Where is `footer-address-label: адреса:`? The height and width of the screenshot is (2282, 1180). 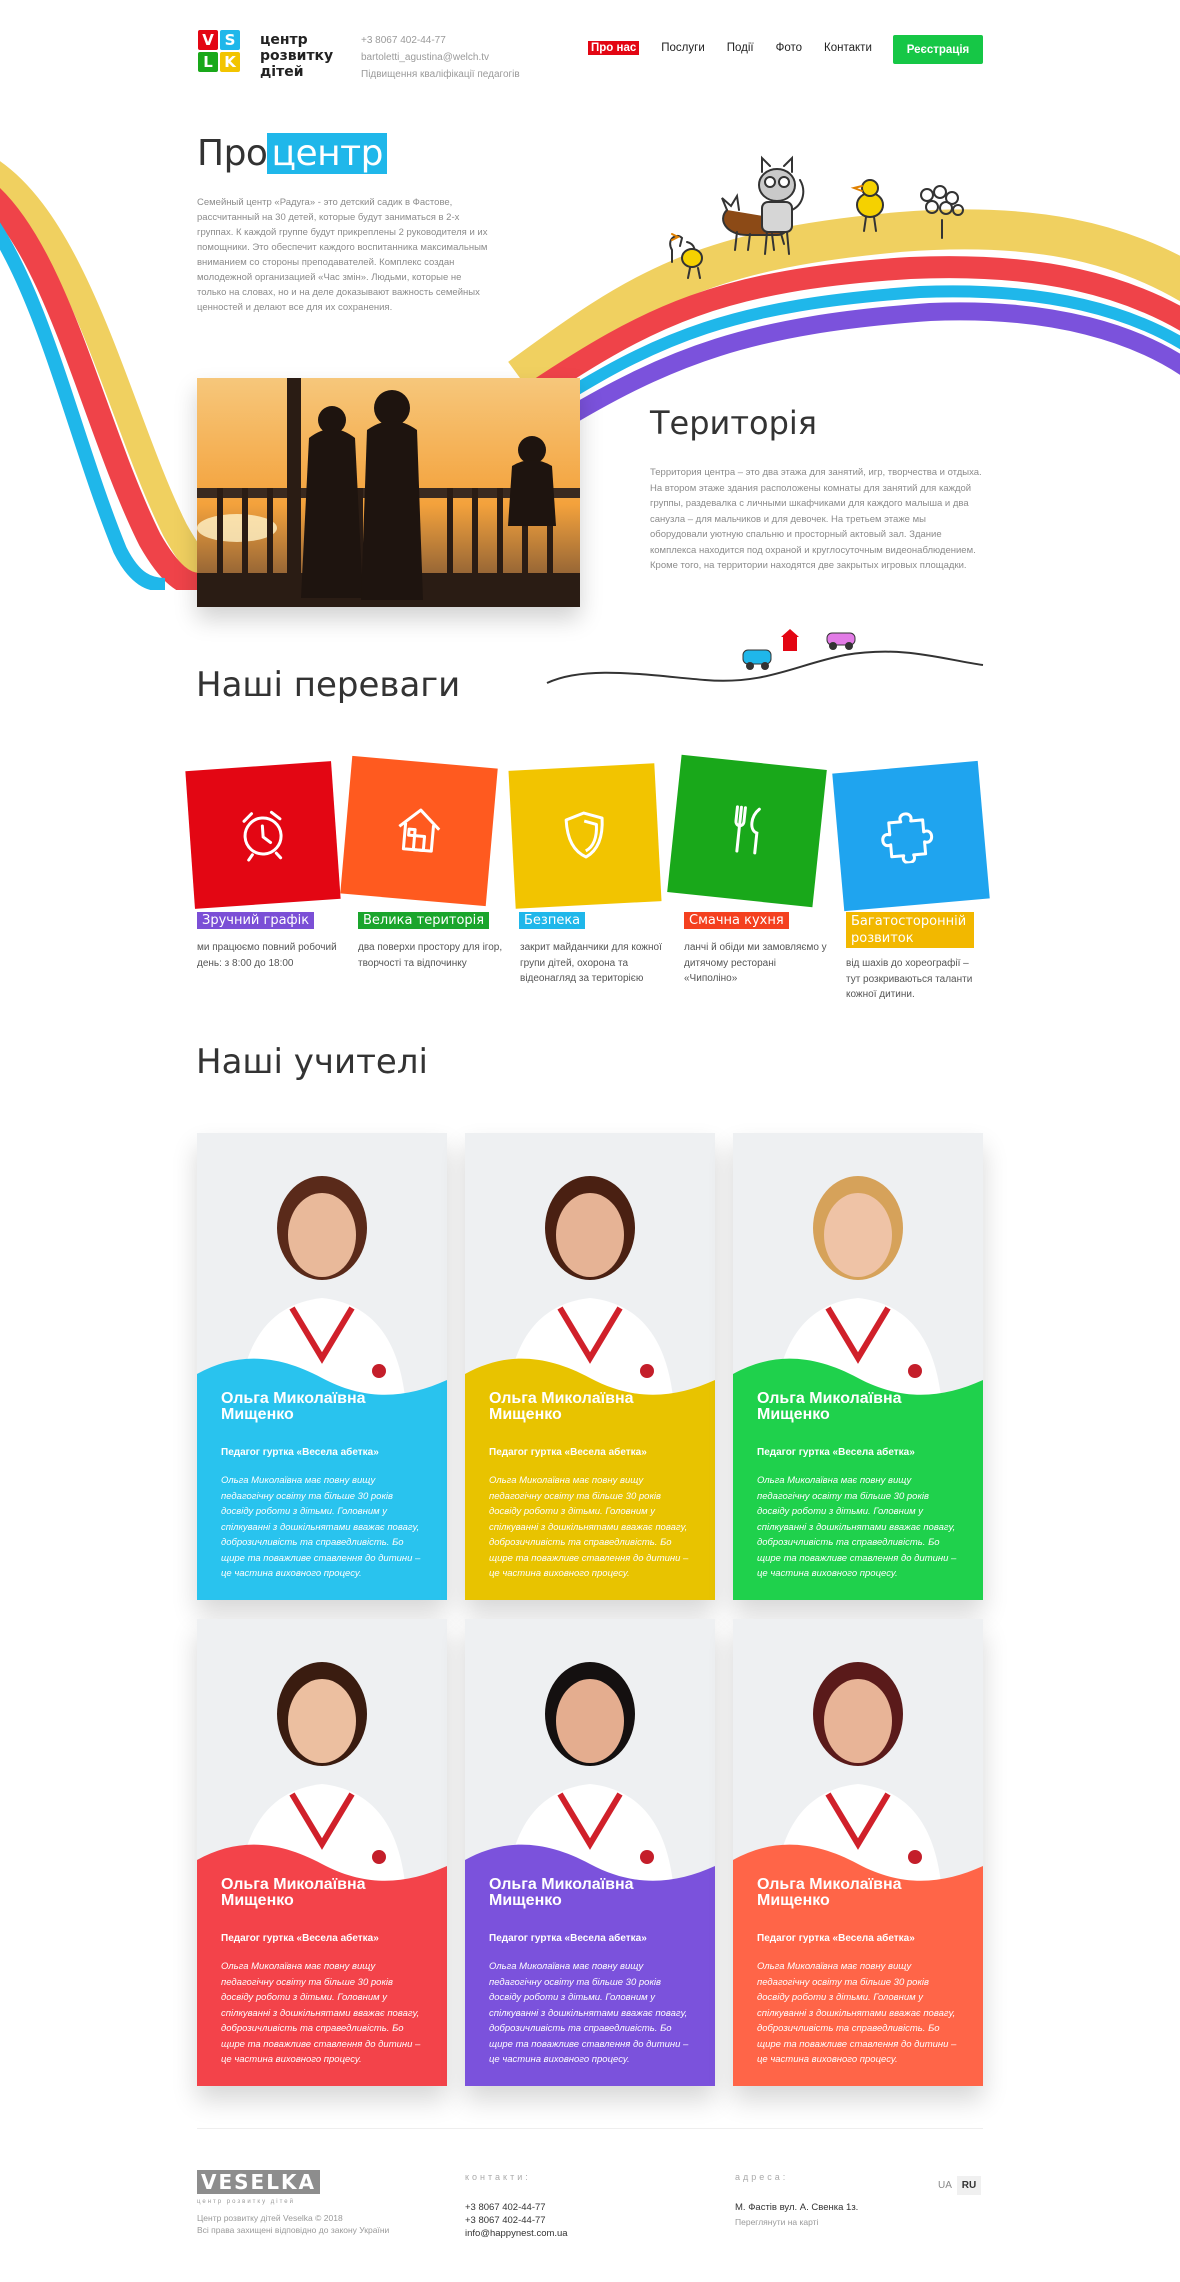
footer-address-label: адреса: is located at coordinates (762, 2177).